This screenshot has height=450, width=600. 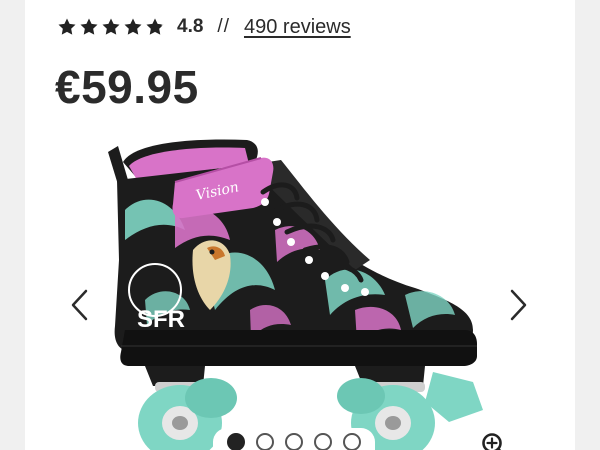 I want to click on rating-row: 4.8 // 490 reviews, so click(x=204, y=27).